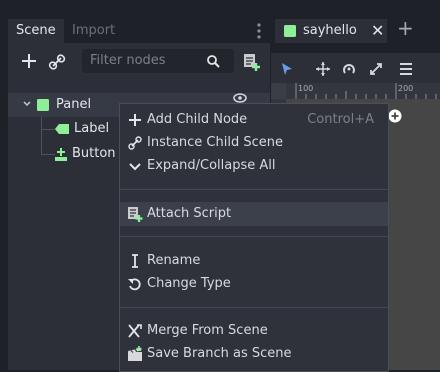 This screenshot has width=440, height=372. I want to click on menu-item-instance-child-scene: Instance Child Scene, so click(254, 143).